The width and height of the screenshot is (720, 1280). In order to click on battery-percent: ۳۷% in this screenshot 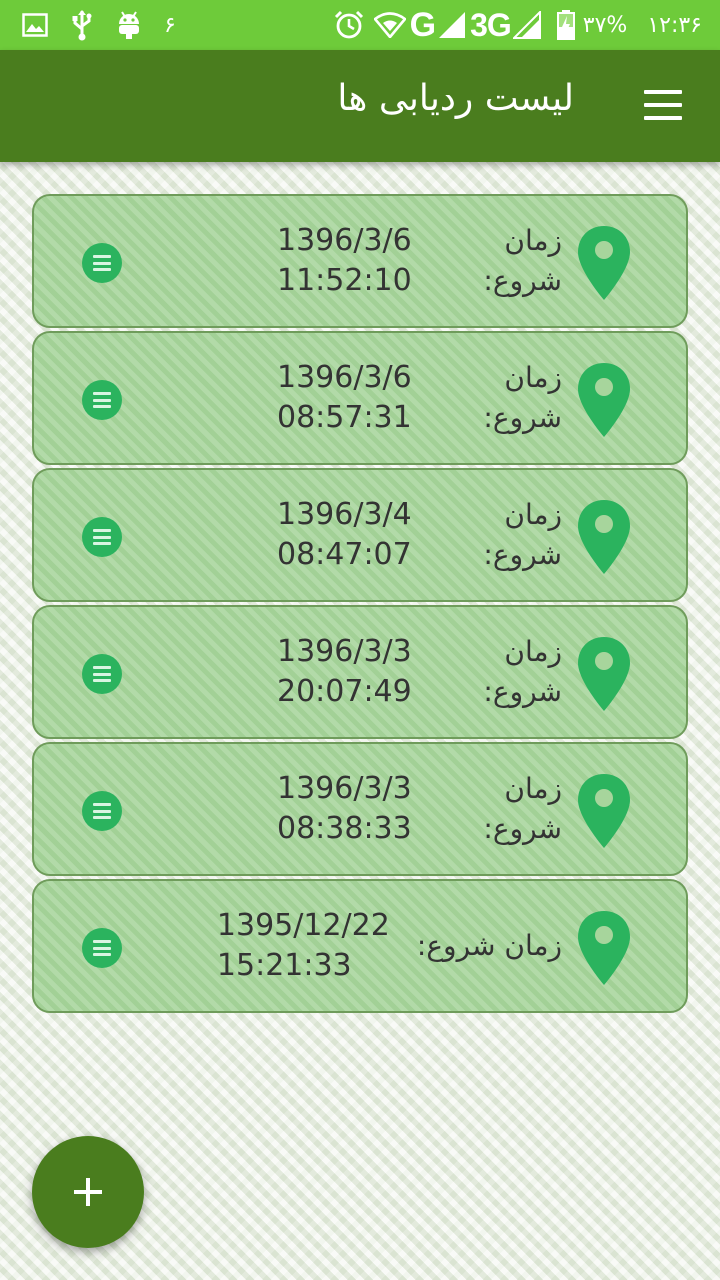, I will do `click(605, 25)`.